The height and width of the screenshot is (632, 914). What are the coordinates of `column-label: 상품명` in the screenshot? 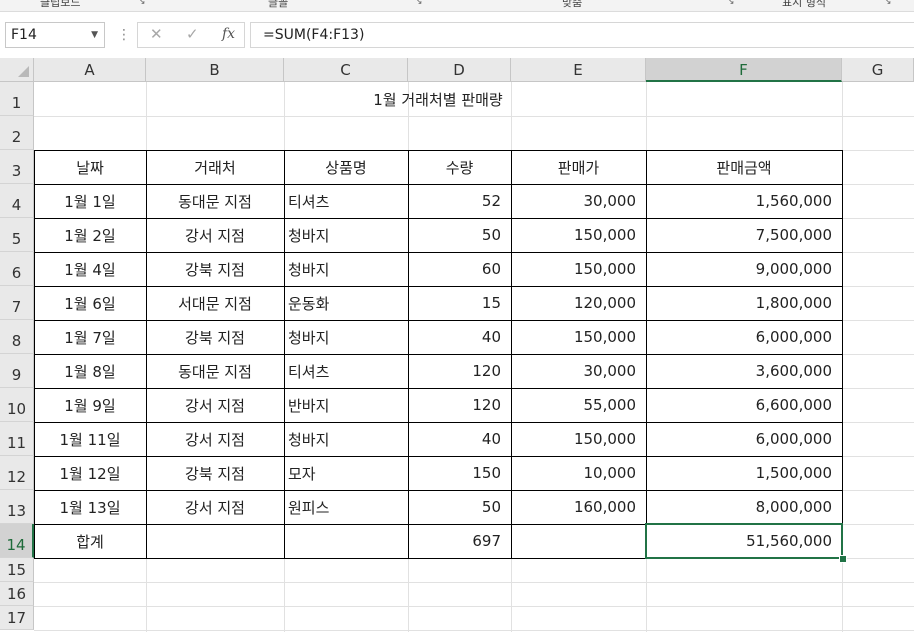 It's located at (346, 167).